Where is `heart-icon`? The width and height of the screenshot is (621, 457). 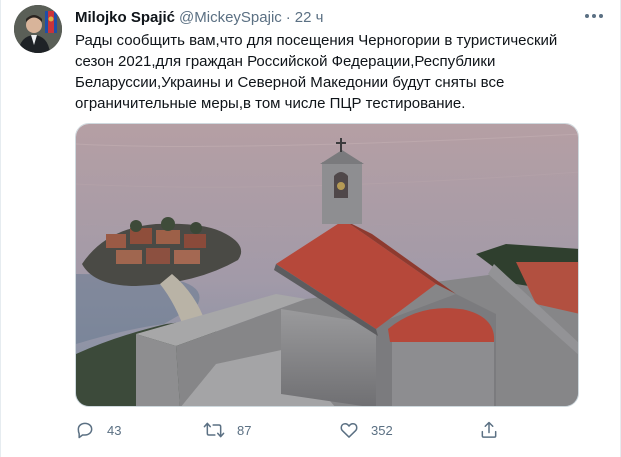 heart-icon is located at coordinates (349, 430).